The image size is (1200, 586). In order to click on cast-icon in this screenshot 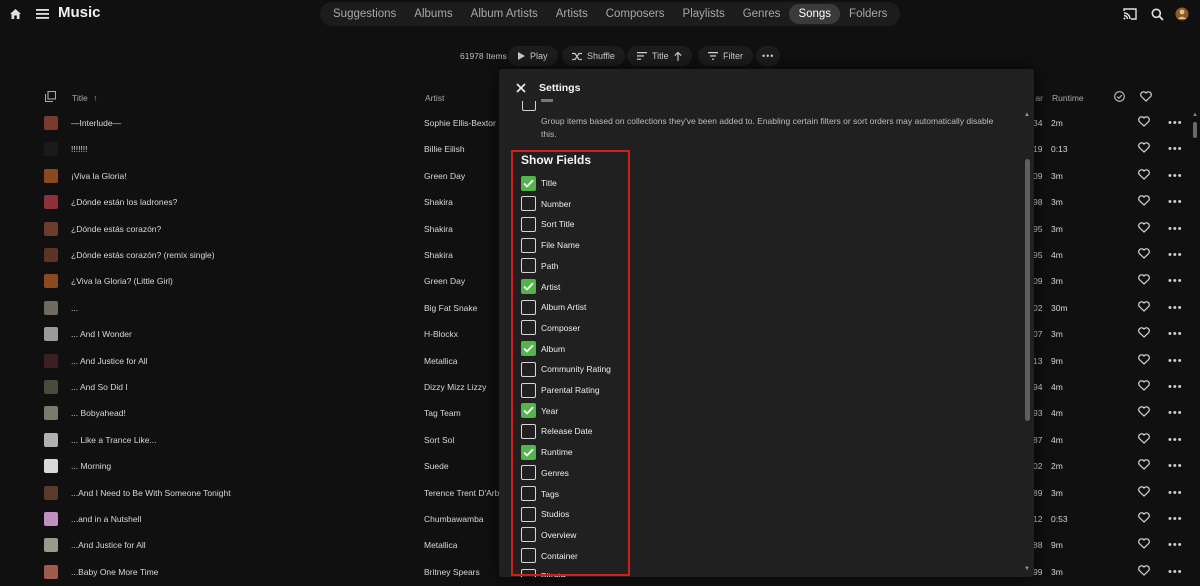, I will do `click(1130, 14)`.